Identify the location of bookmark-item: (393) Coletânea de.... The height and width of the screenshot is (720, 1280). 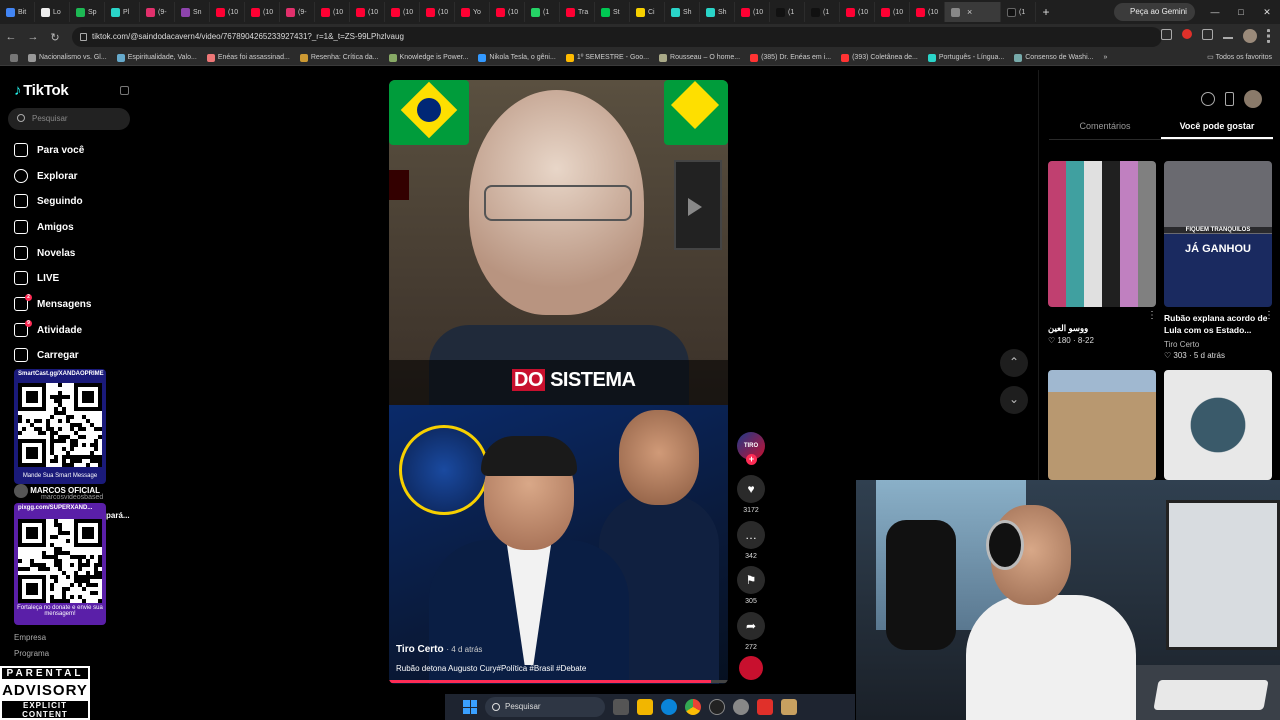
(879, 57).